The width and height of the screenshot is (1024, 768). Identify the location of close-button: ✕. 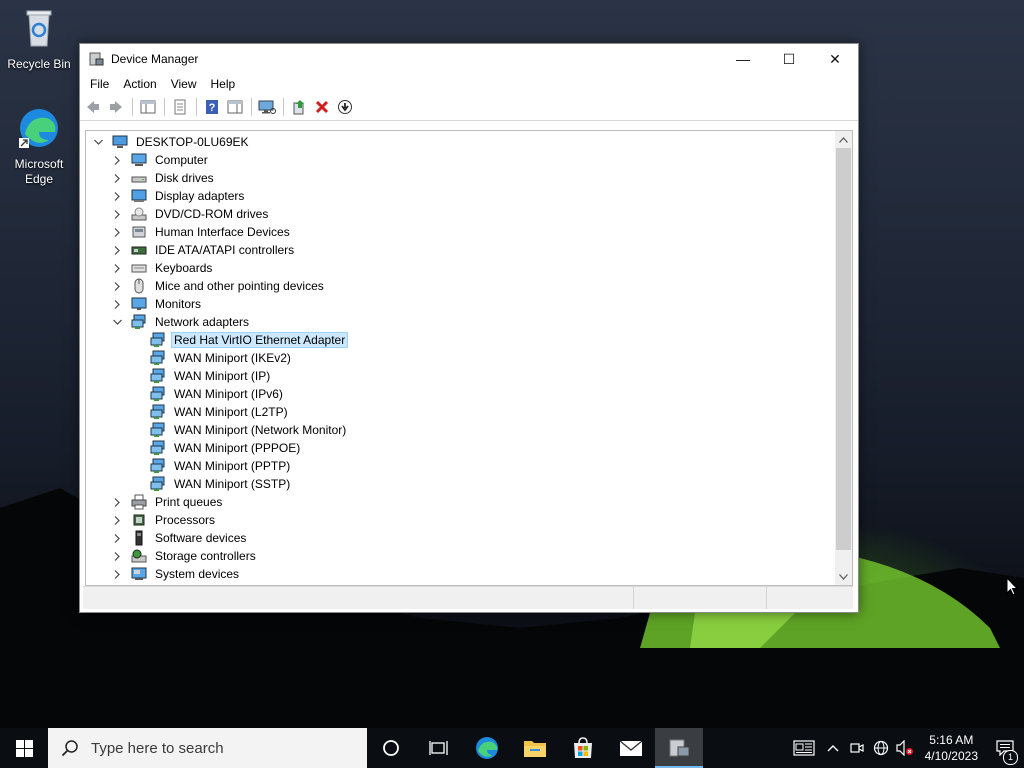
(835, 59).